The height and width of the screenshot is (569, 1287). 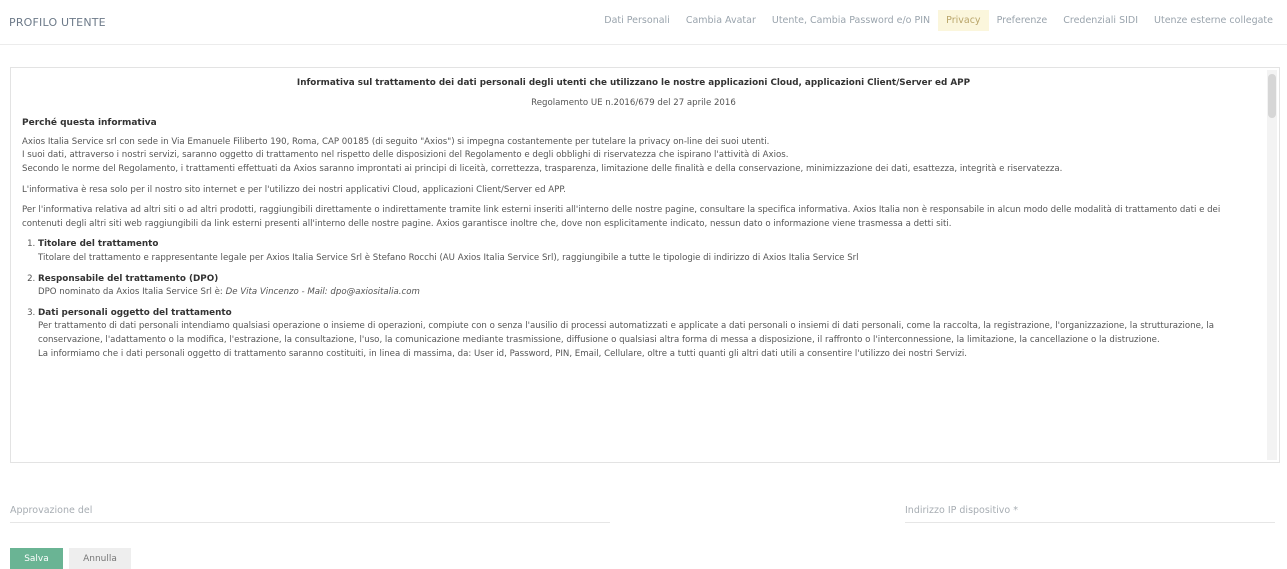 I want to click on list-item-title: Dati personali oggetto del trattamento, so click(x=135, y=312).